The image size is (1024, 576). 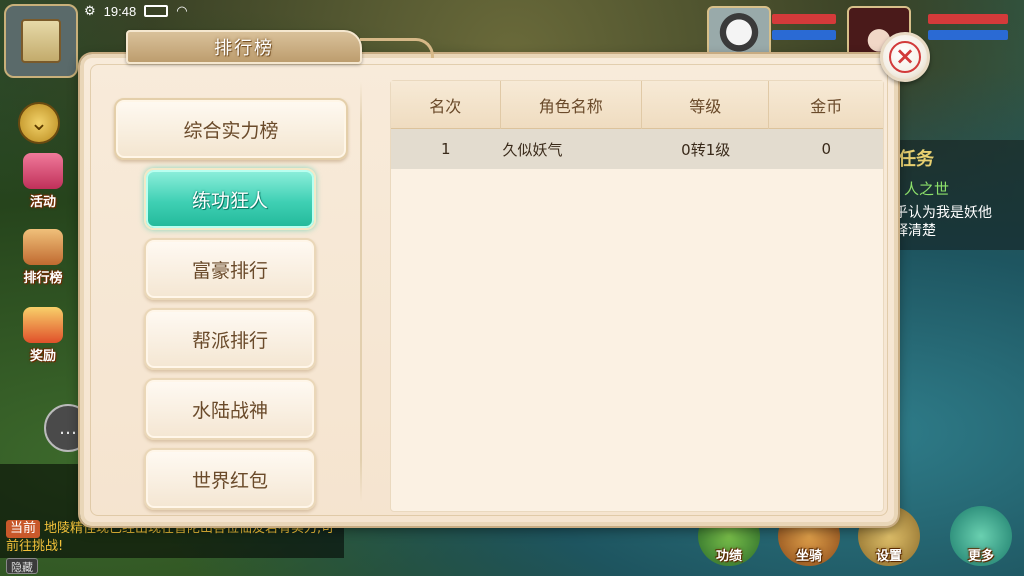 What do you see at coordinates (637, 149) in the screenshot?
I see `table-row: 1 久似妖气 0转1级 0` at bounding box center [637, 149].